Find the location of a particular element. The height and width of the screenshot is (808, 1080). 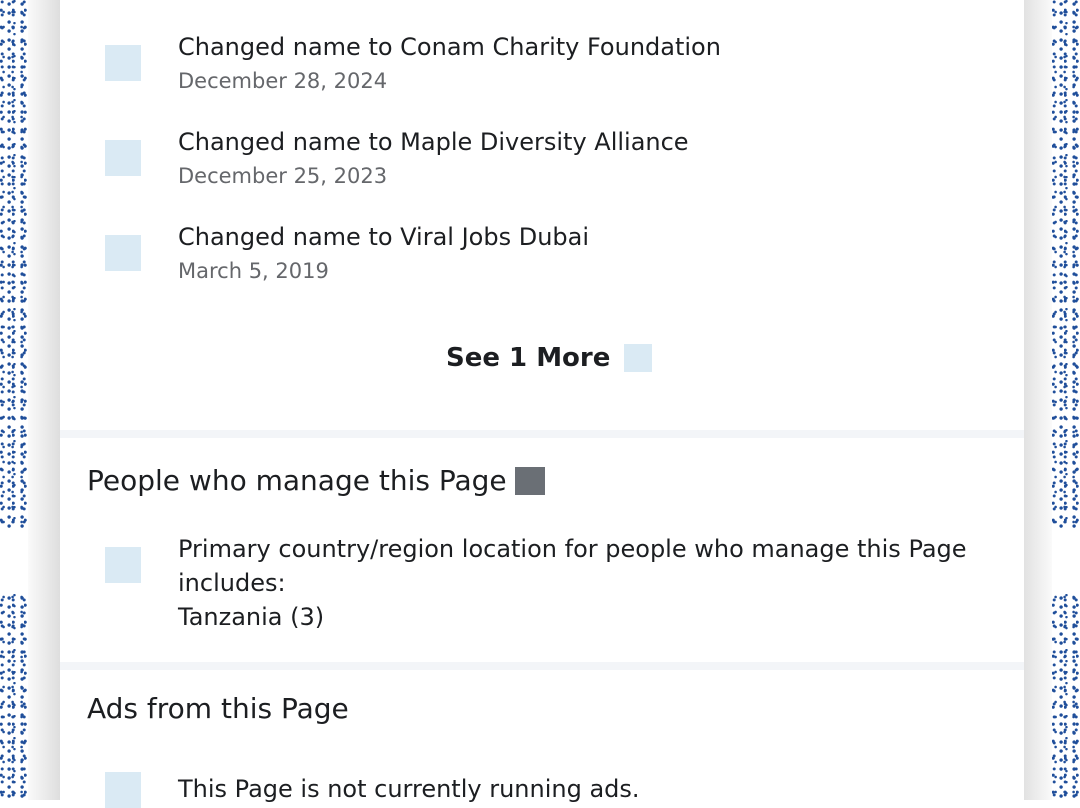

name-change-title: Changed name to Viral Jobs Dubai is located at coordinates (384, 237).